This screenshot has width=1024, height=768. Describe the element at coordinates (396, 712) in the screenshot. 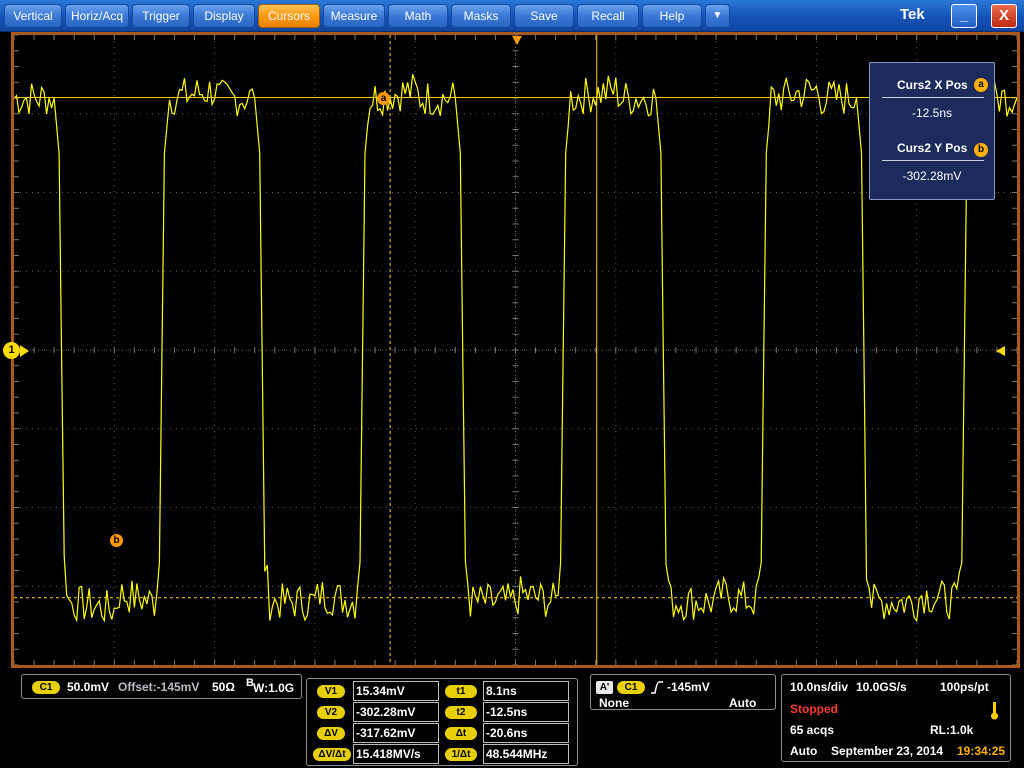

I see `v2-value: -302.28mV` at that location.